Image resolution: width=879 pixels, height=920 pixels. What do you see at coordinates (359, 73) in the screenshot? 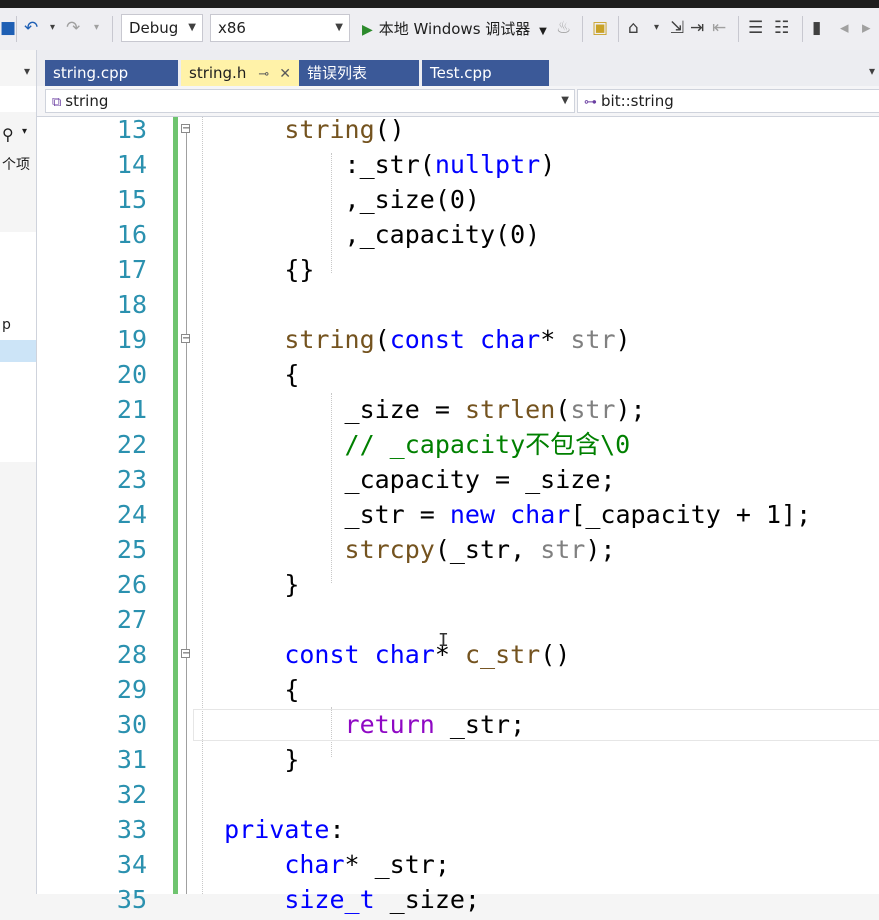
I see `tab-error-list: 错误列表` at bounding box center [359, 73].